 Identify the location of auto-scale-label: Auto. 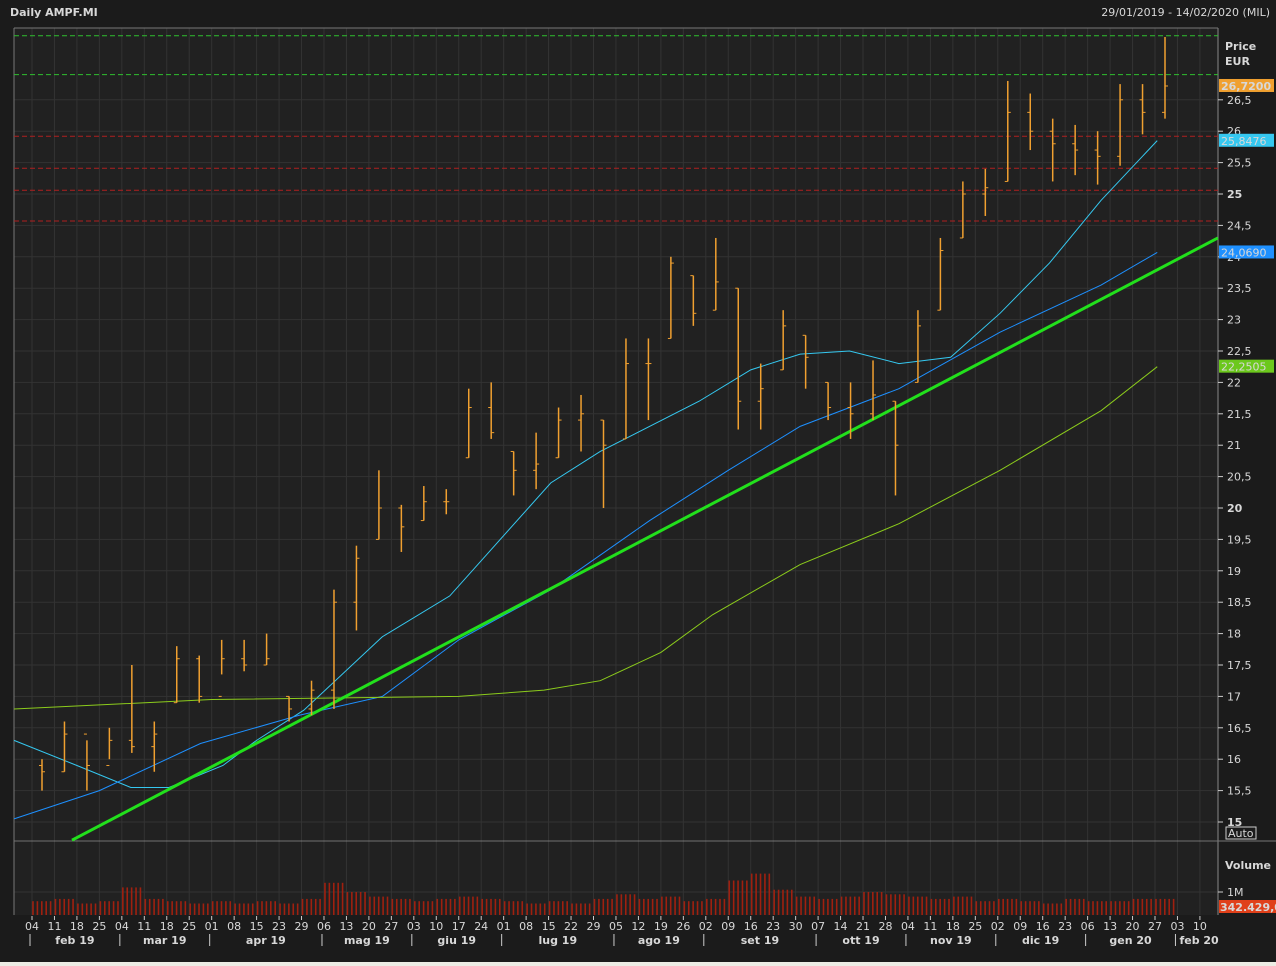
(1241, 833).